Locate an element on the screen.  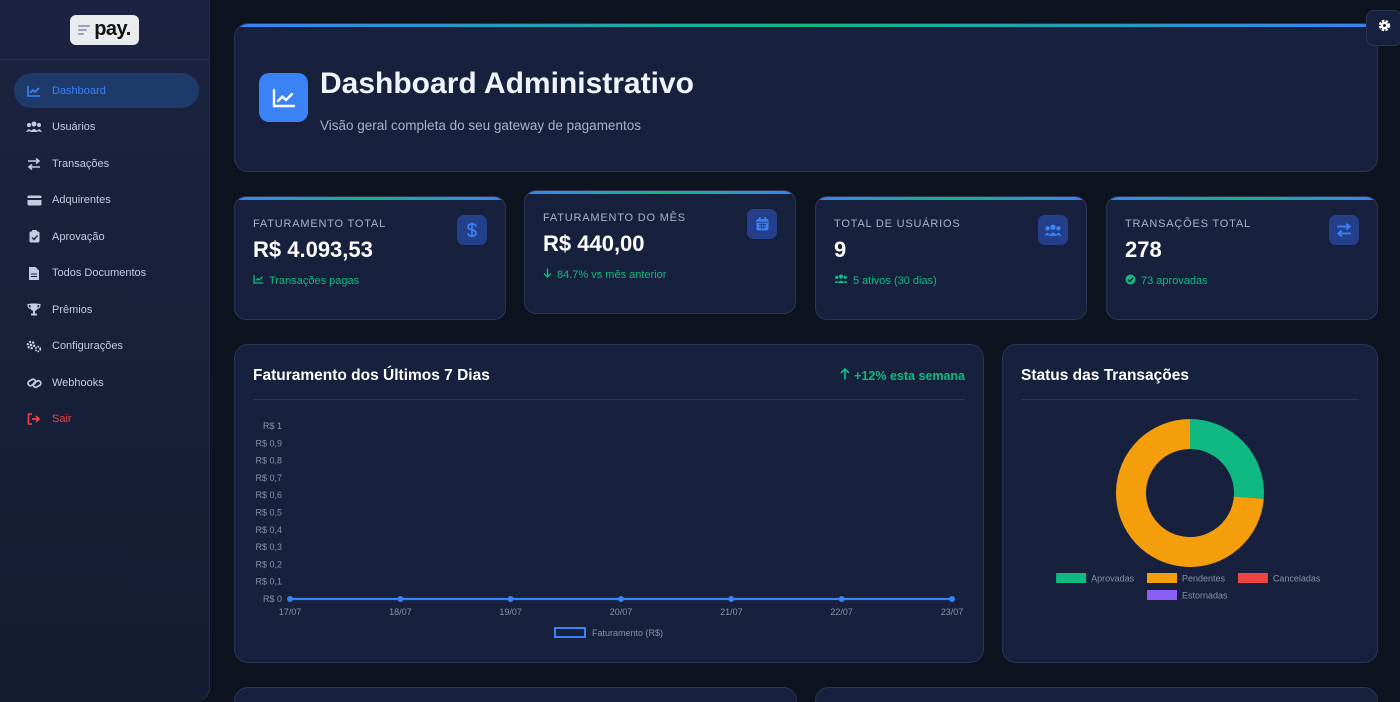
y-tick-label: R$ 0,8 is located at coordinates (268, 461).